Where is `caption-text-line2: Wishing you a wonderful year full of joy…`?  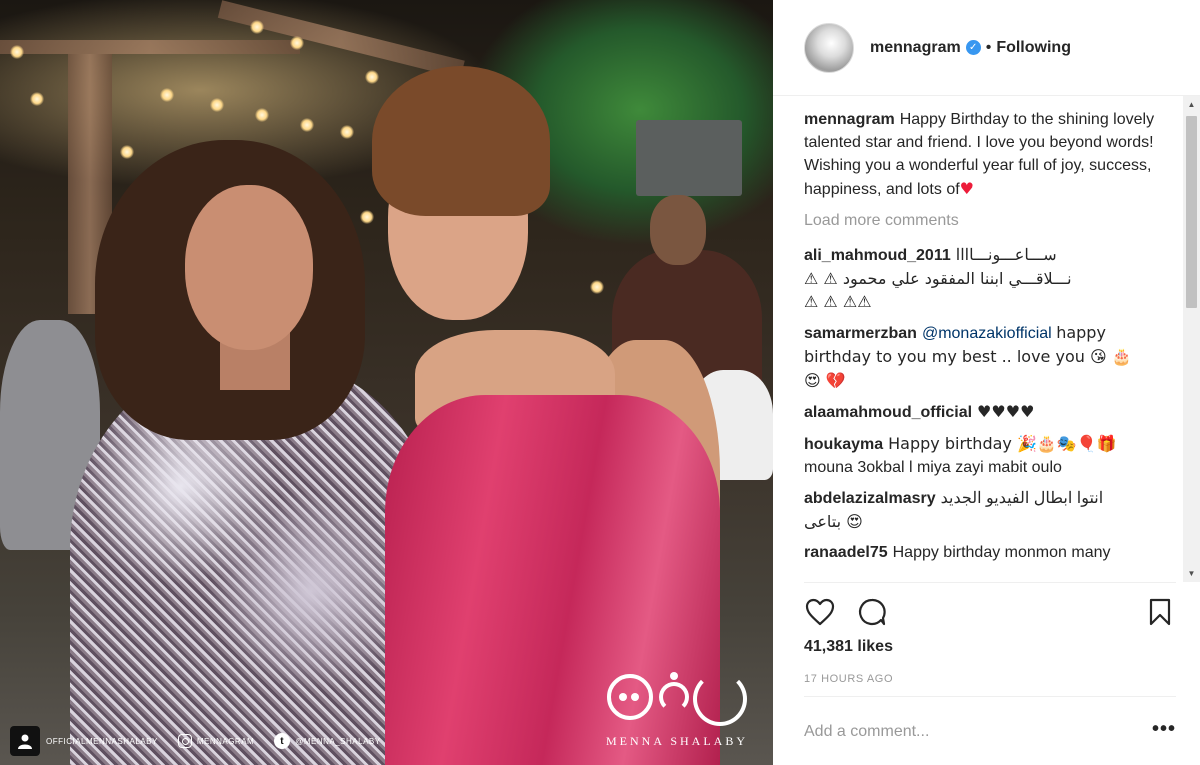
caption-text-line2: Wishing you a wonderful year full of joy… is located at coordinates (990, 177).